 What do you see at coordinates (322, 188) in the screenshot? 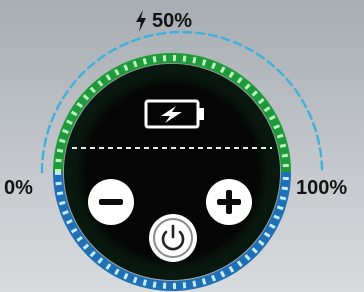
I see `max-percent-label: 100%` at bounding box center [322, 188].